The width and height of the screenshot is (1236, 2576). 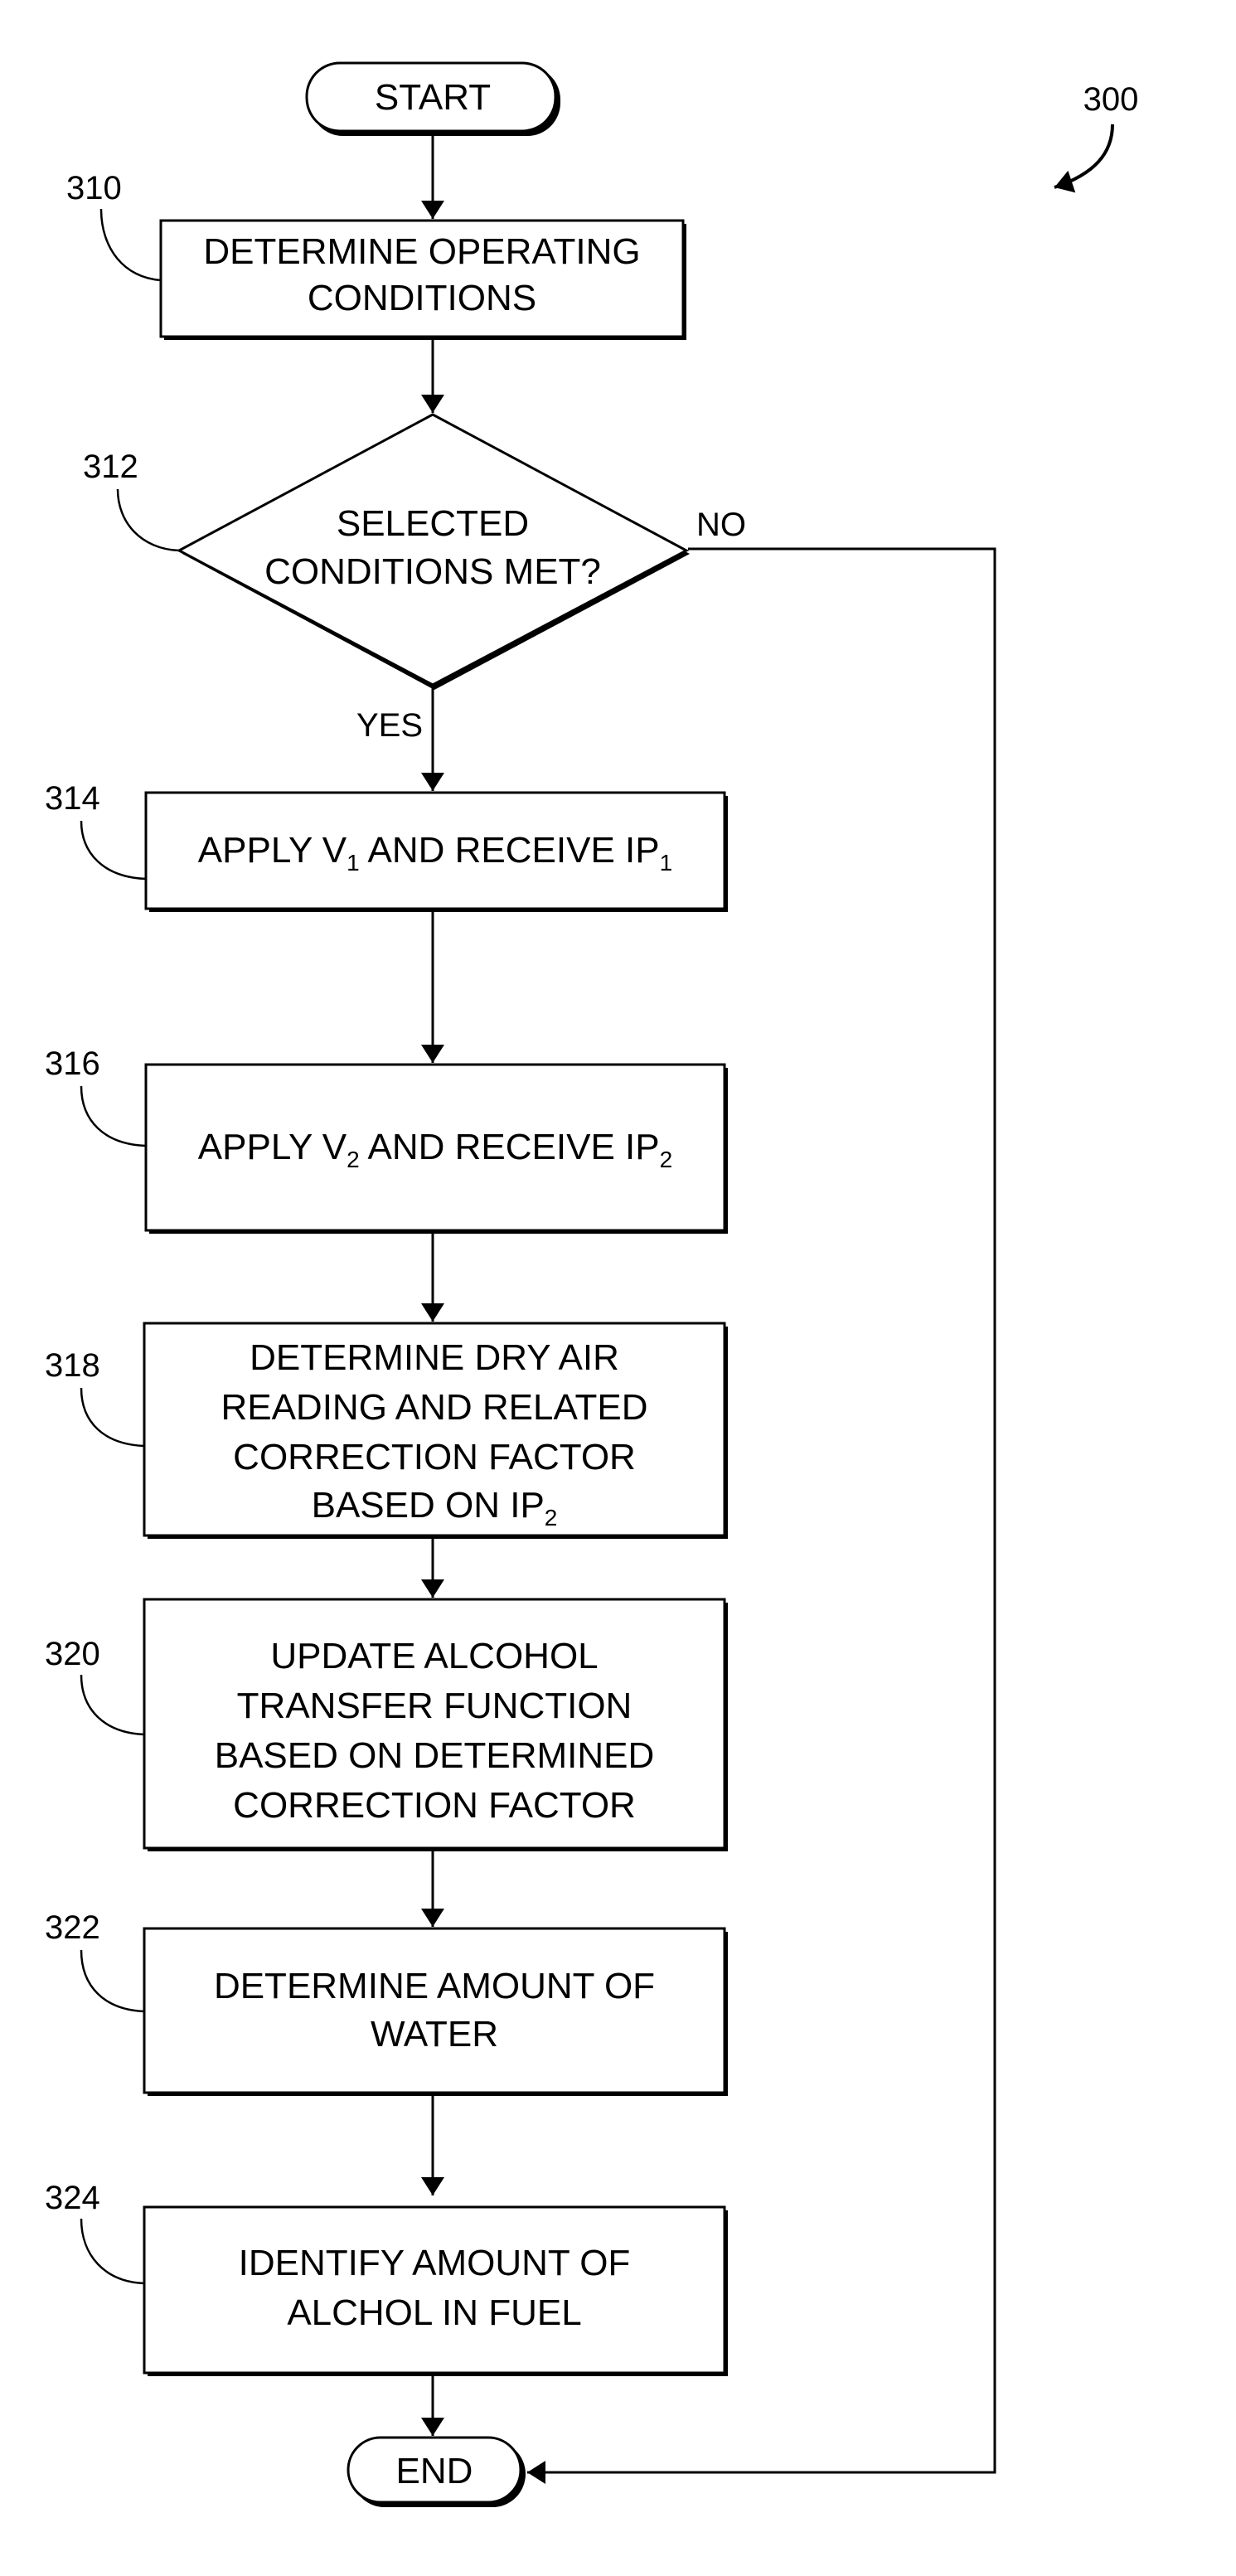 What do you see at coordinates (432, 571) in the screenshot?
I see `step-312-line-2: CONDITIONS MET?` at bounding box center [432, 571].